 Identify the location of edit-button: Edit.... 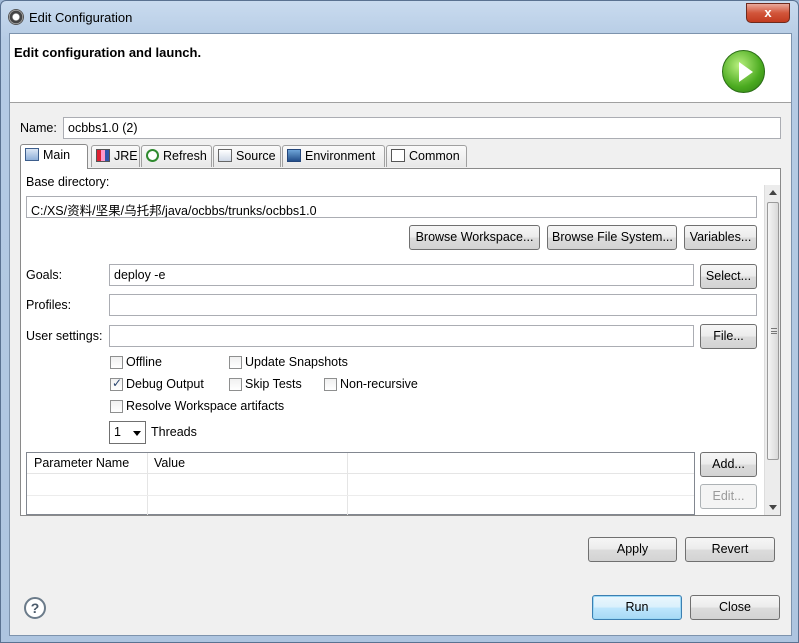
(728, 496).